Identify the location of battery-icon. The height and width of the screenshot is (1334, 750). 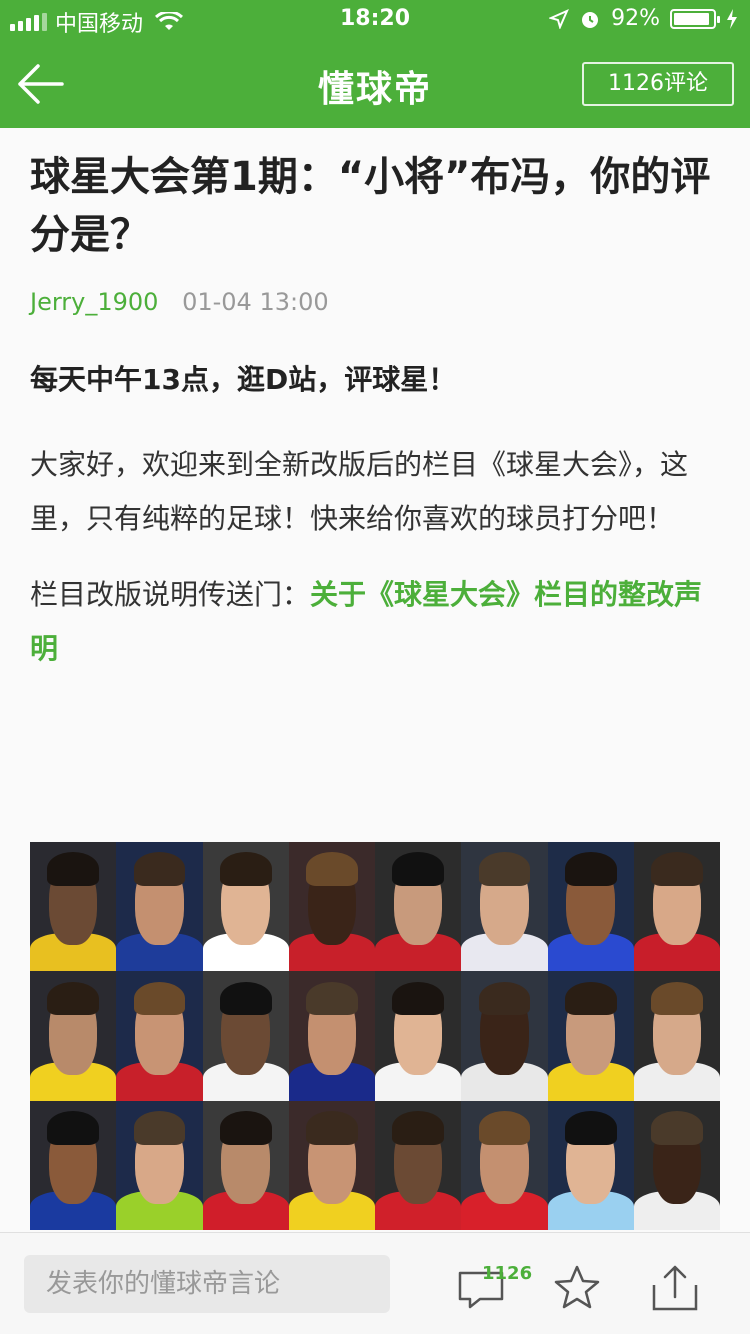
(695, 18).